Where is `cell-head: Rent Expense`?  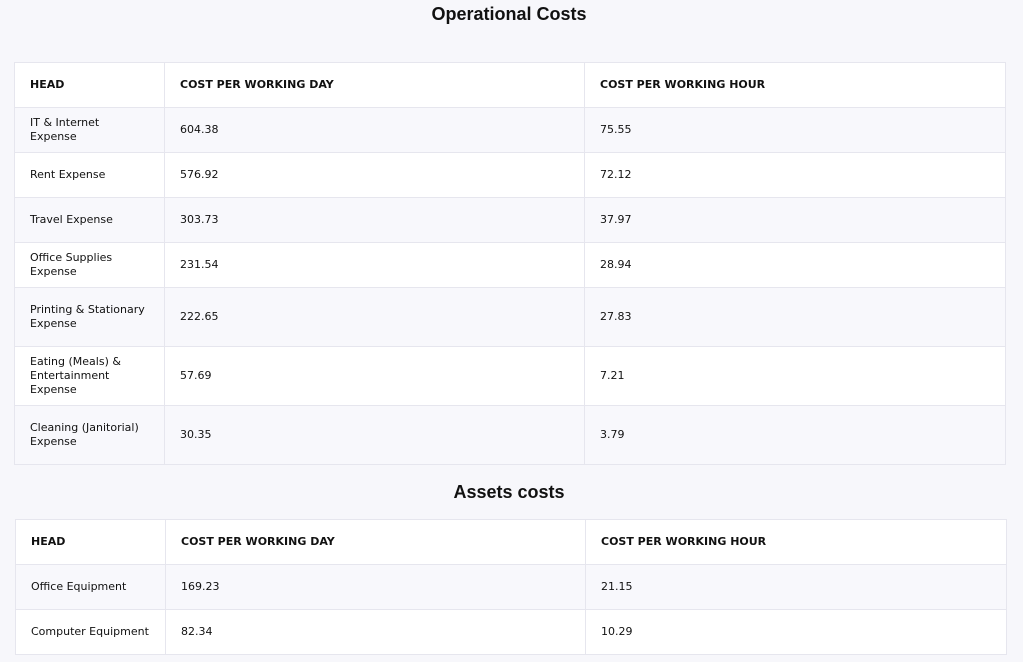 cell-head: Rent Expense is located at coordinates (89, 175).